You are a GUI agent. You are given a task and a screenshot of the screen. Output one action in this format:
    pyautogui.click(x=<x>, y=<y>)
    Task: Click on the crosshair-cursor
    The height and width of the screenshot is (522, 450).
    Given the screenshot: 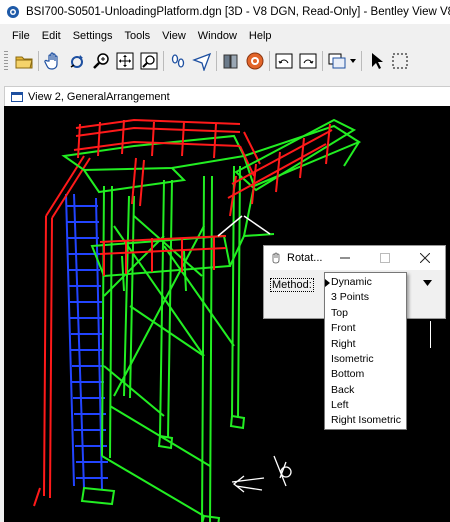 What is the action you would take?
    pyautogui.click(x=430, y=334)
    